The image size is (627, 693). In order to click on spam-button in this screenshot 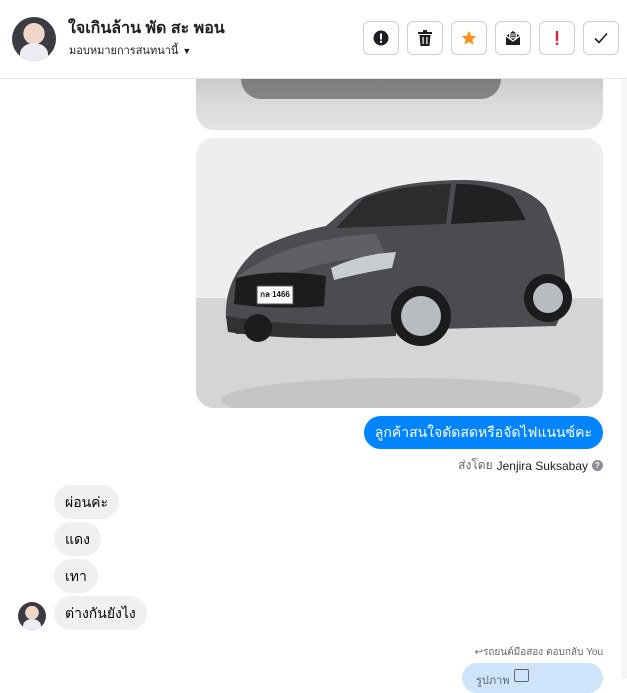, I will do `click(557, 38)`.